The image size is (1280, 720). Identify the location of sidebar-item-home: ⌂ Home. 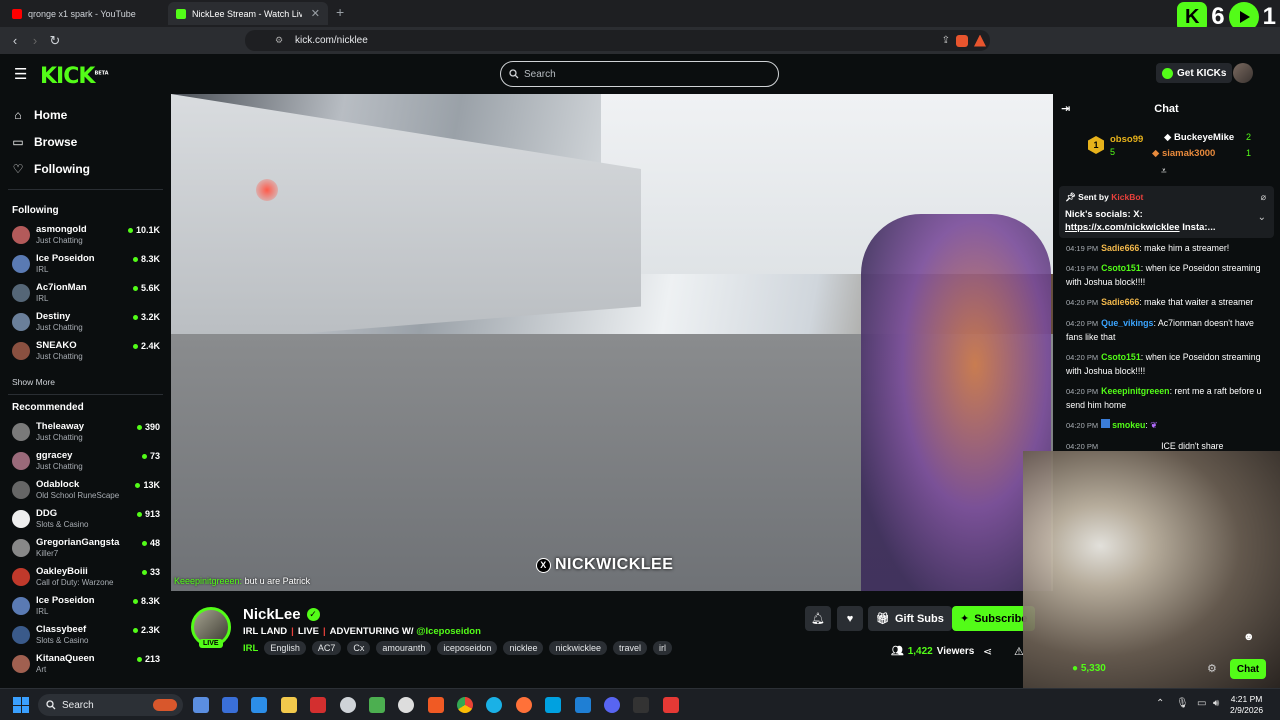
(39, 115).